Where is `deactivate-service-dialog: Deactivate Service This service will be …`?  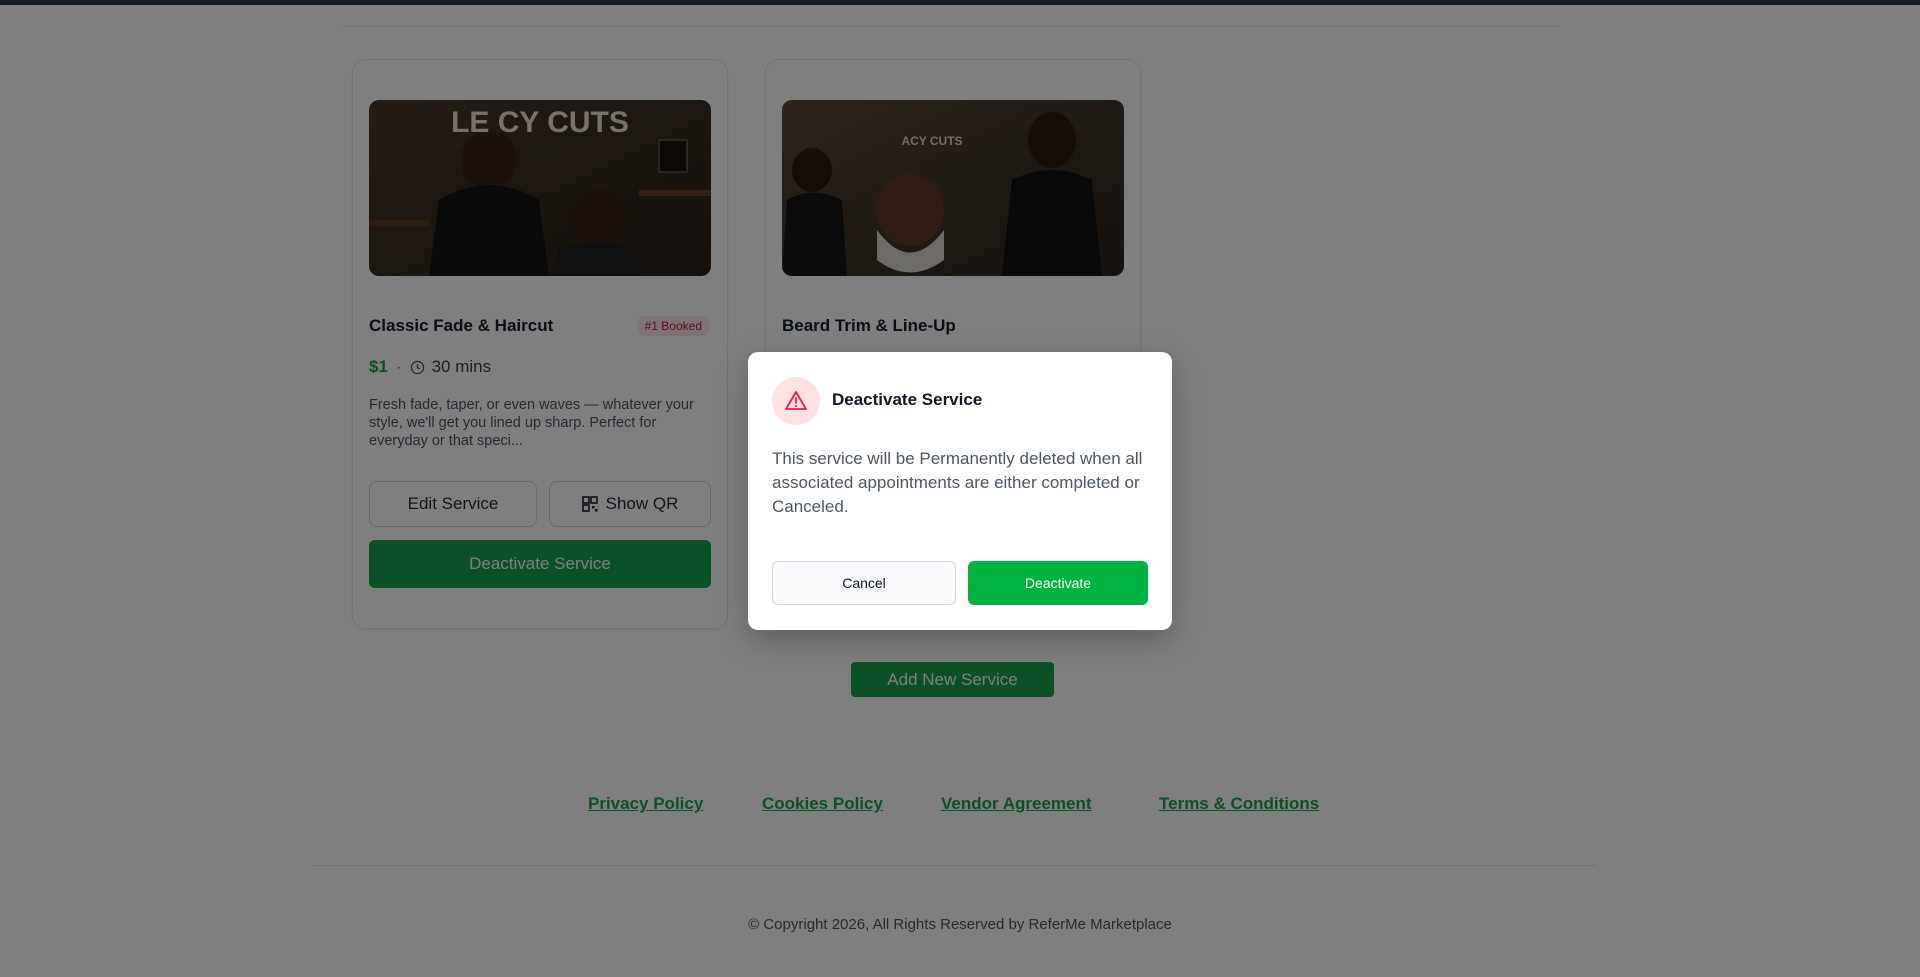
deactivate-service-dialog: Deactivate Service This service will be … is located at coordinates (960, 491).